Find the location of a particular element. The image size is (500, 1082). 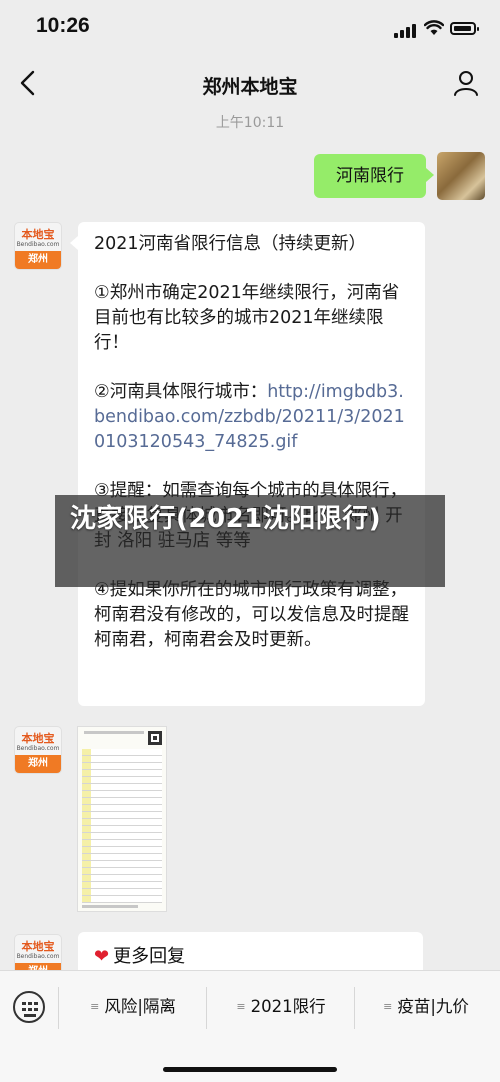

menu-item-label: 风险|隔离 is located at coordinates (140, 1006).